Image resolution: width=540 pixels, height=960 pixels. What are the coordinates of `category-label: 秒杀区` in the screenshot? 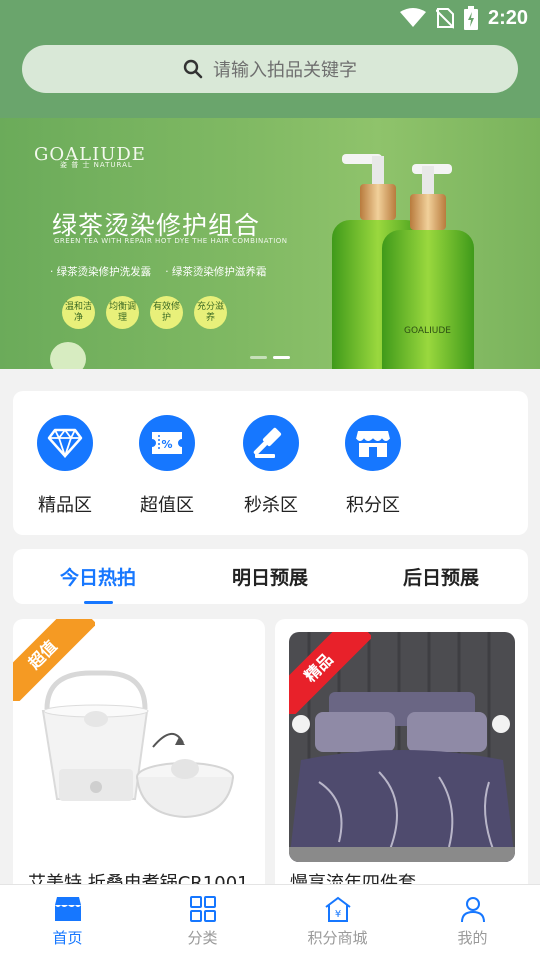 It's located at (271, 505).